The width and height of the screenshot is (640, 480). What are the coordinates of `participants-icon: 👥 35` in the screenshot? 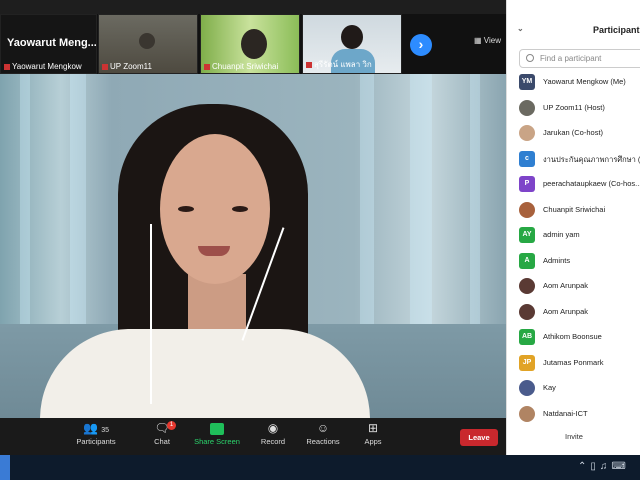 It's located at (96, 428).